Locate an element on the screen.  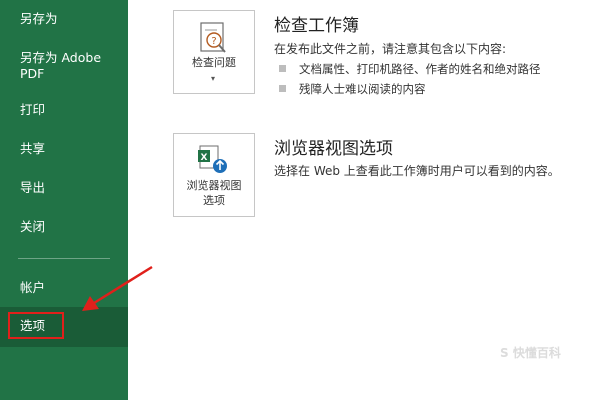
inspect-bullet-item: 残障人士难以阅读的内容 is located at coordinates (352, 89).